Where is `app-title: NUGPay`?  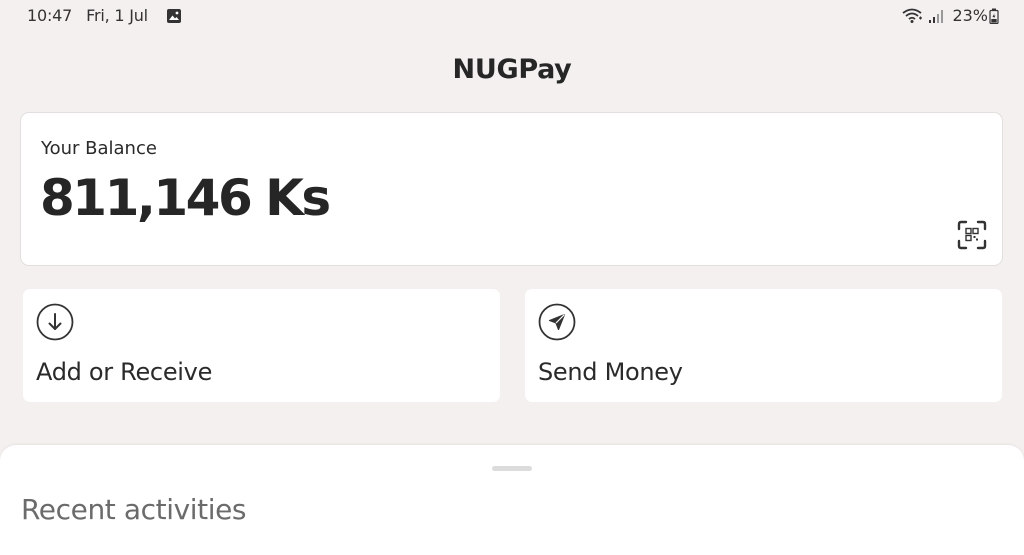
app-title: NUGPay is located at coordinates (512, 69).